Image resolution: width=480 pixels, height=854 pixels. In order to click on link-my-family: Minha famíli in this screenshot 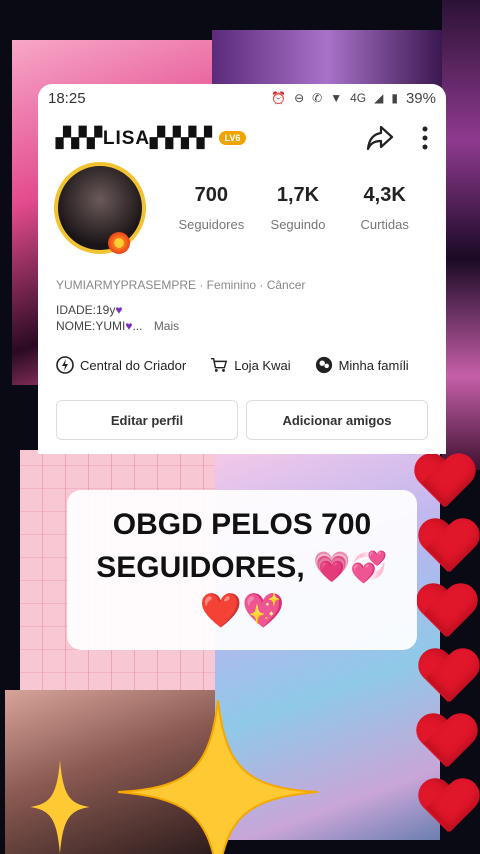, I will do `click(362, 365)`.